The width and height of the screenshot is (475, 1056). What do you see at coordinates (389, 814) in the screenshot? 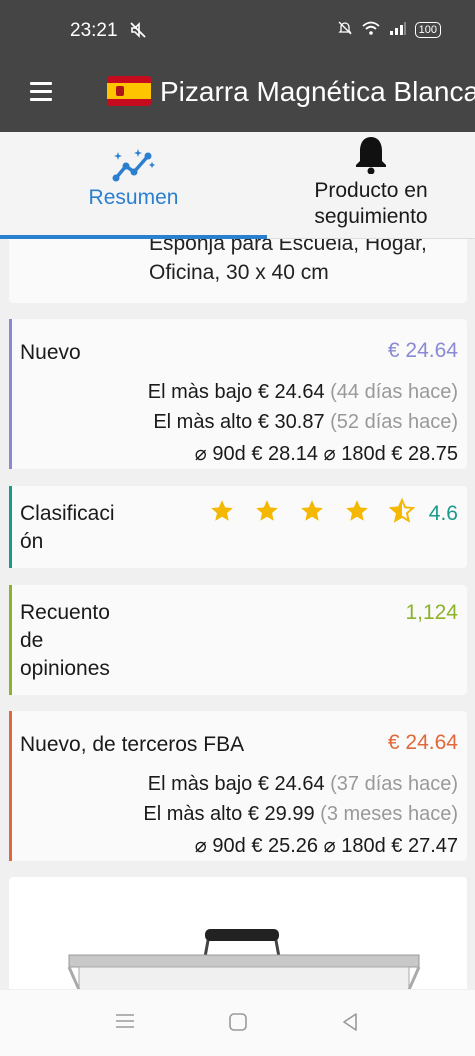
I see `highest-date: (3 meses hace)` at bounding box center [389, 814].